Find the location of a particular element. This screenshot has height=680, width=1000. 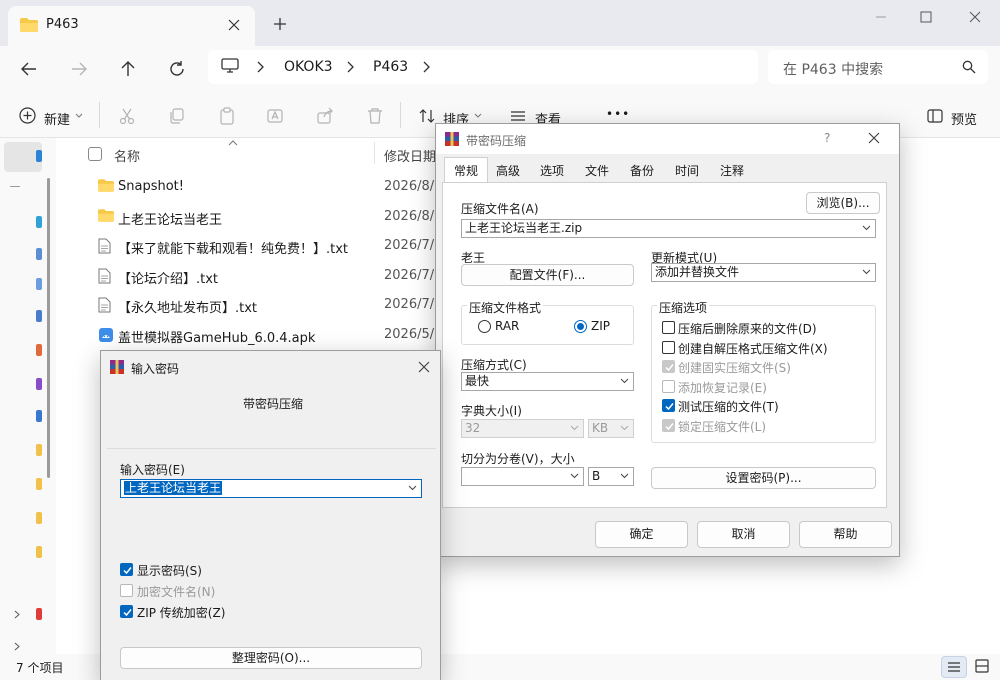

breadcrumb-okok3: OKOK3 is located at coordinates (308, 67).